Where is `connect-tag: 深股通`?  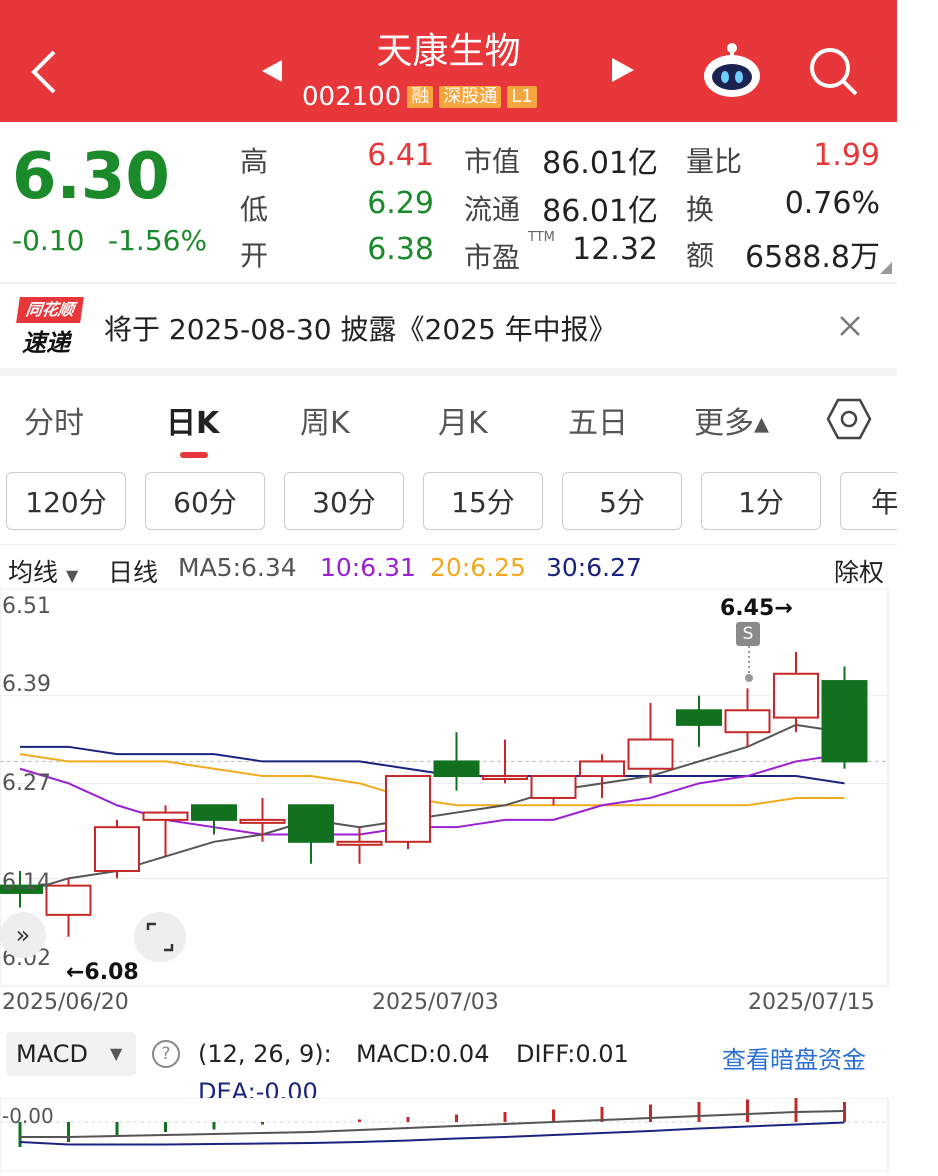
connect-tag: 深股通 is located at coordinates (470, 97).